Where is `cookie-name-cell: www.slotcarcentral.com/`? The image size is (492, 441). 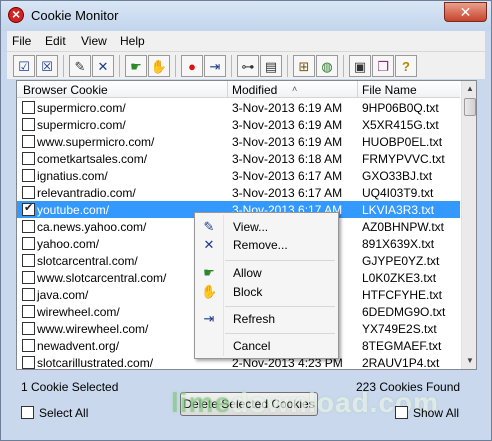
cookie-name-cell: www.slotcarcentral.com/ is located at coordinates (102, 278).